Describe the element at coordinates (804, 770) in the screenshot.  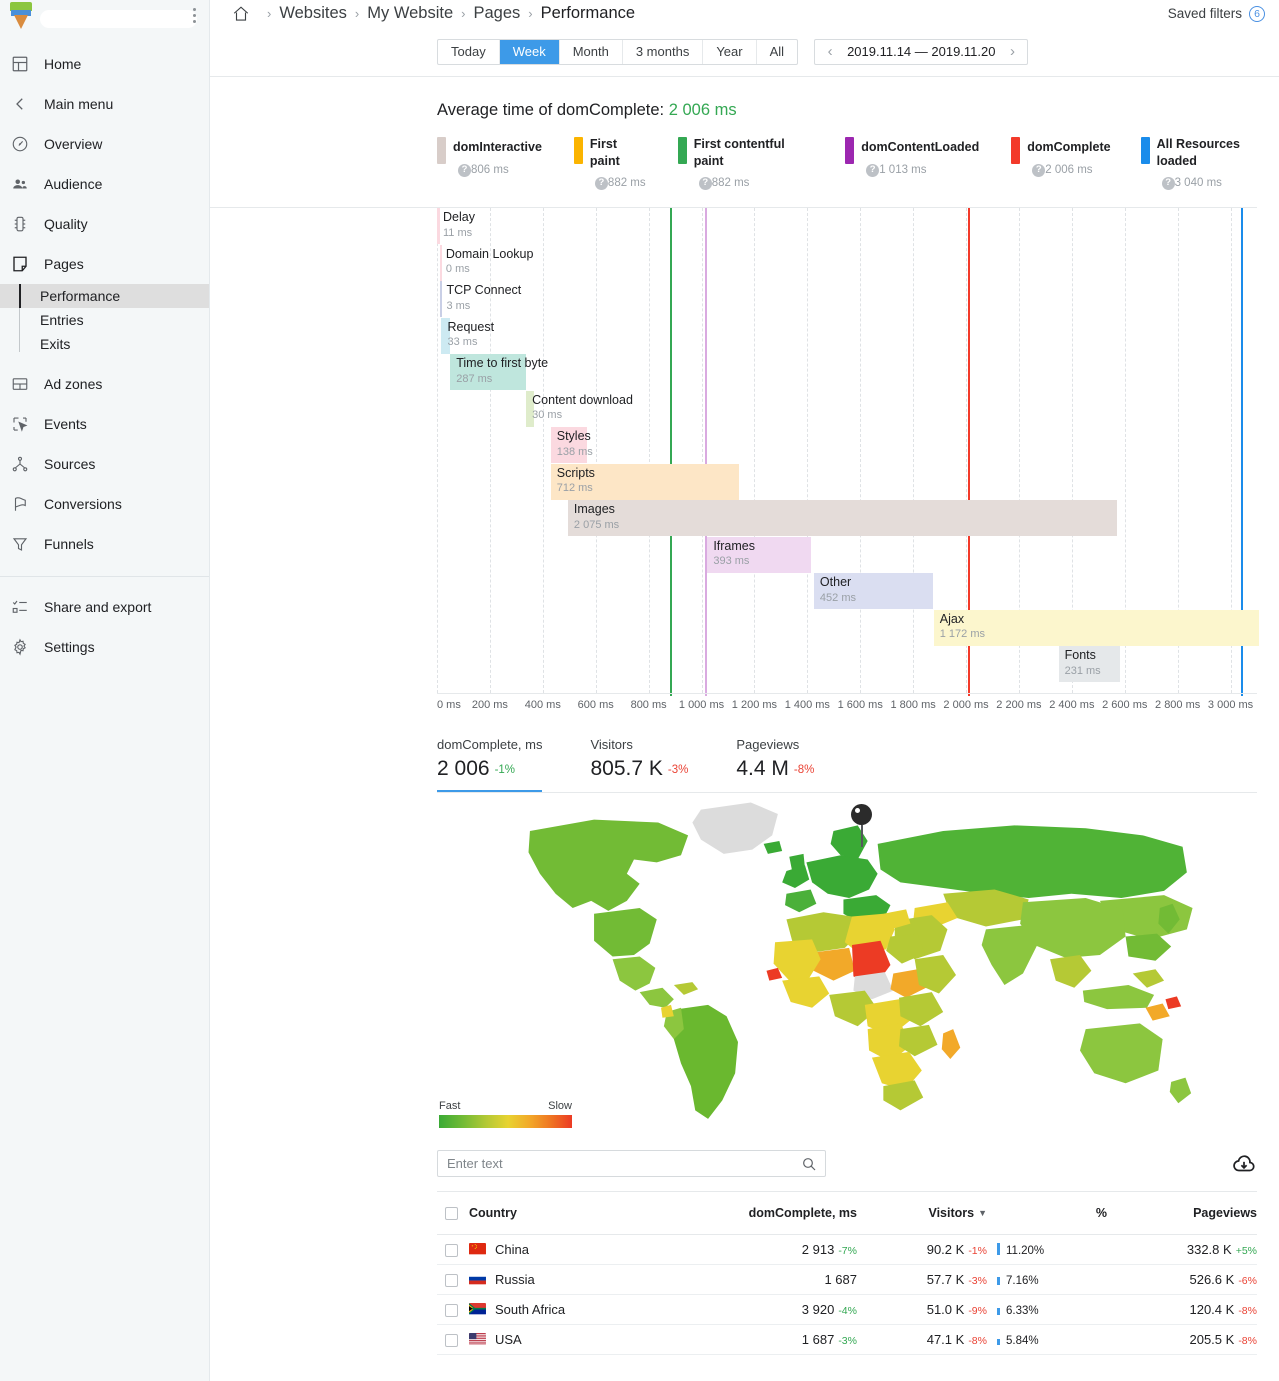
I see `kpi-delta: -8%` at that location.